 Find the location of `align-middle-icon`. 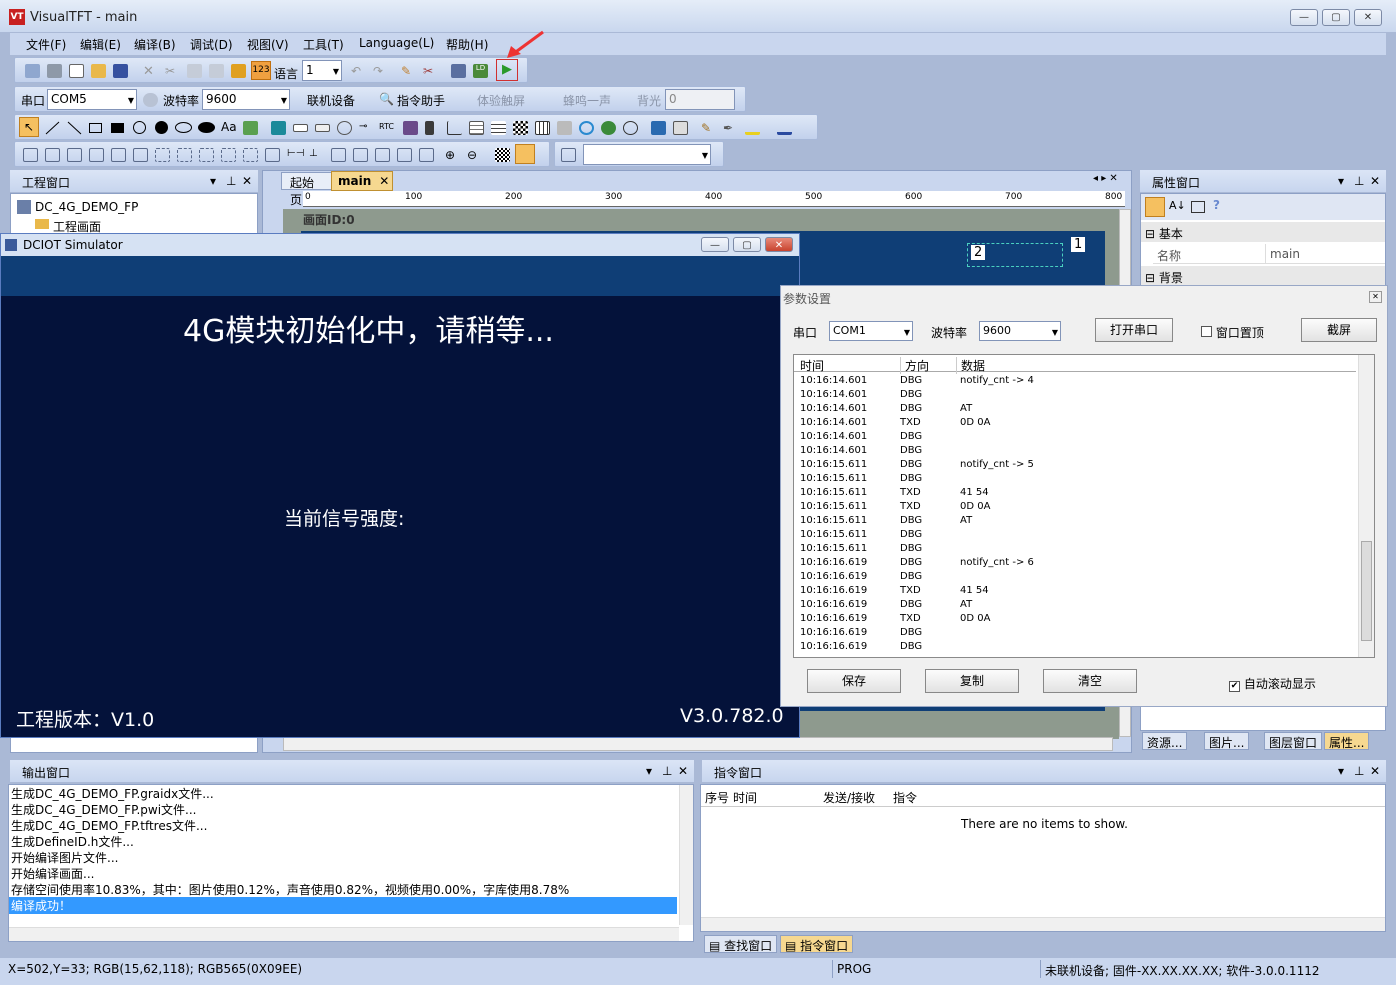

align-middle-icon is located at coordinates (140, 155).